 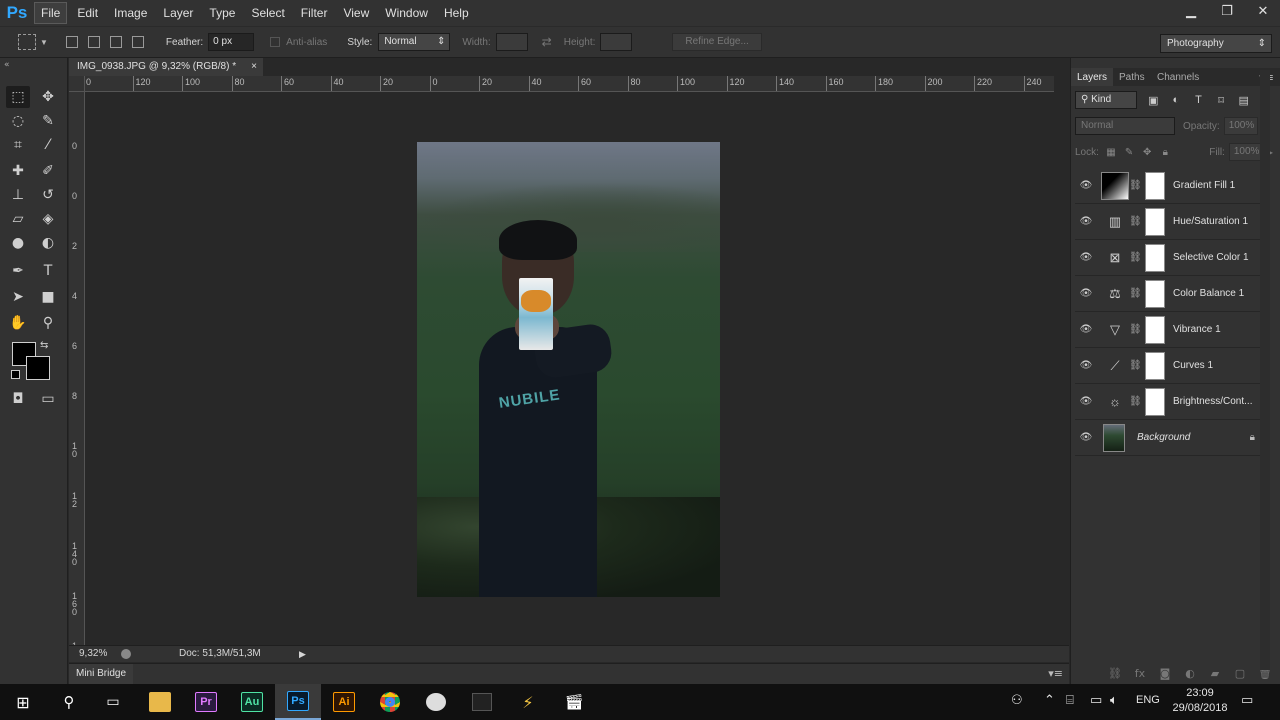 I want to click on menu-select: Select, so click(x=267, y=13).